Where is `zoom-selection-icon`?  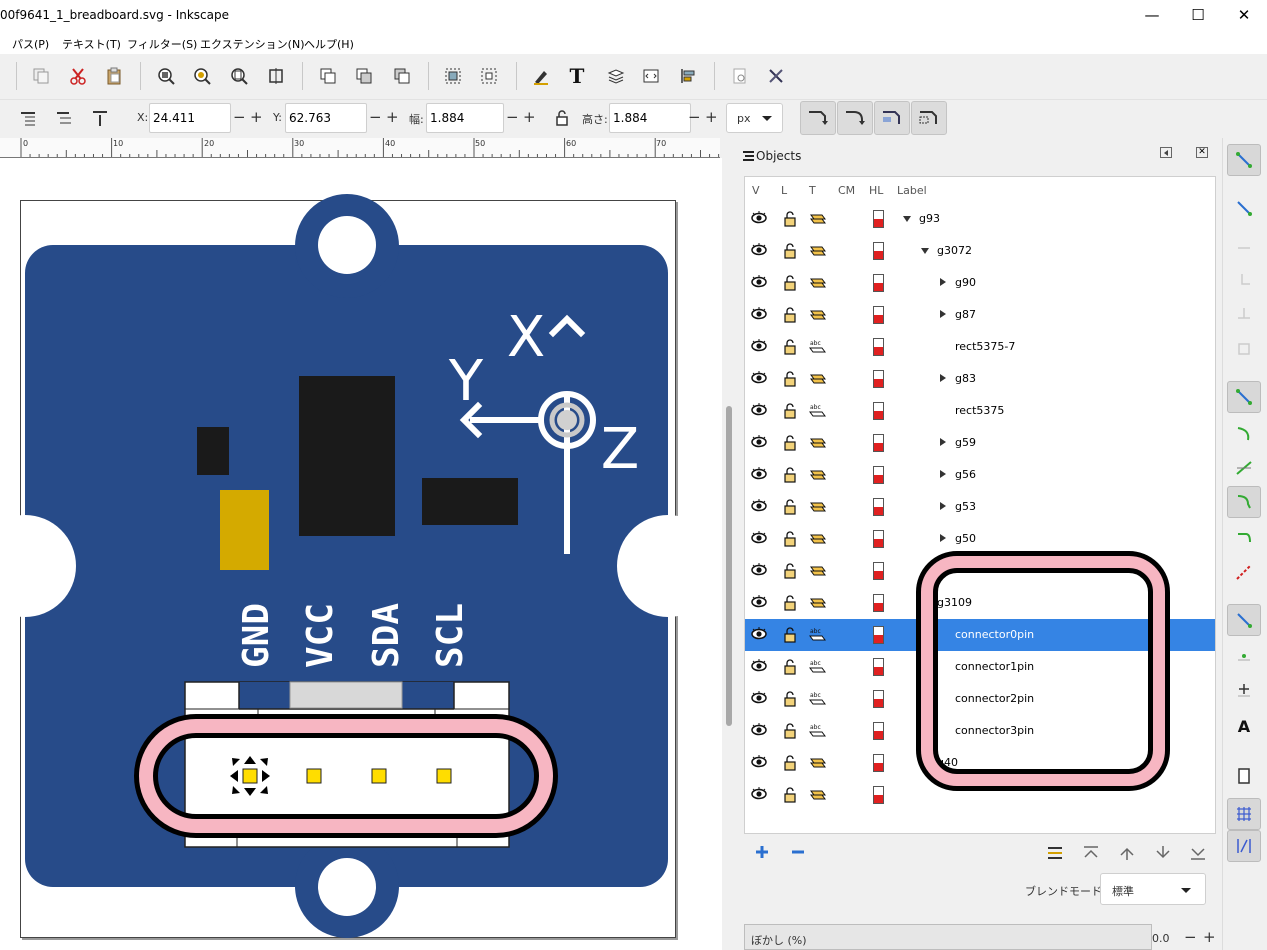
zoom-selection-icon is located at coordinates (166, 76).